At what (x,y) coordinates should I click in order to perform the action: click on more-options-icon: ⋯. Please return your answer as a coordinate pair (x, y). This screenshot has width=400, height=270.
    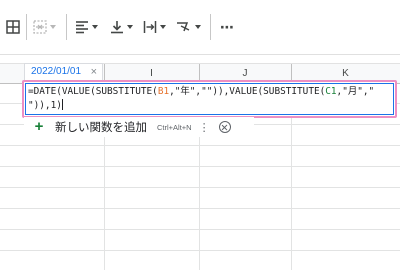
    Looking at the image, I should click on (227, 26).